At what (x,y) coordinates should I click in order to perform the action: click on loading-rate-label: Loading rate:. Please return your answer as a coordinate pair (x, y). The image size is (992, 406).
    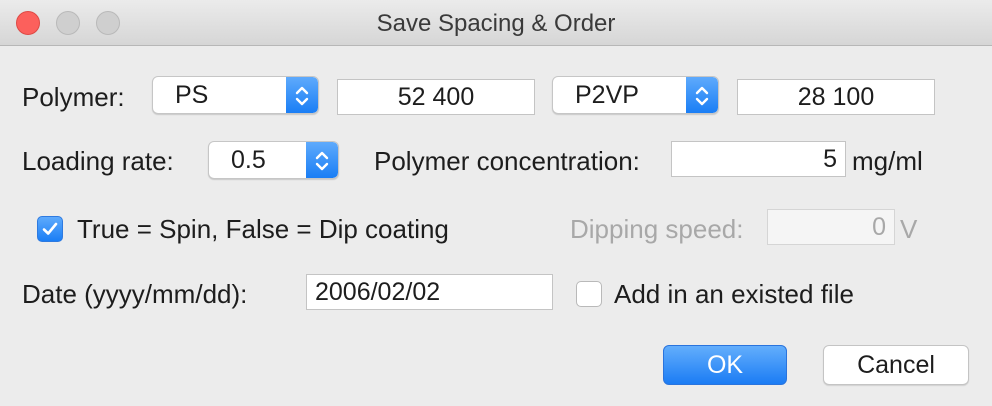
    Looking at the image, I should click on (98, 161).